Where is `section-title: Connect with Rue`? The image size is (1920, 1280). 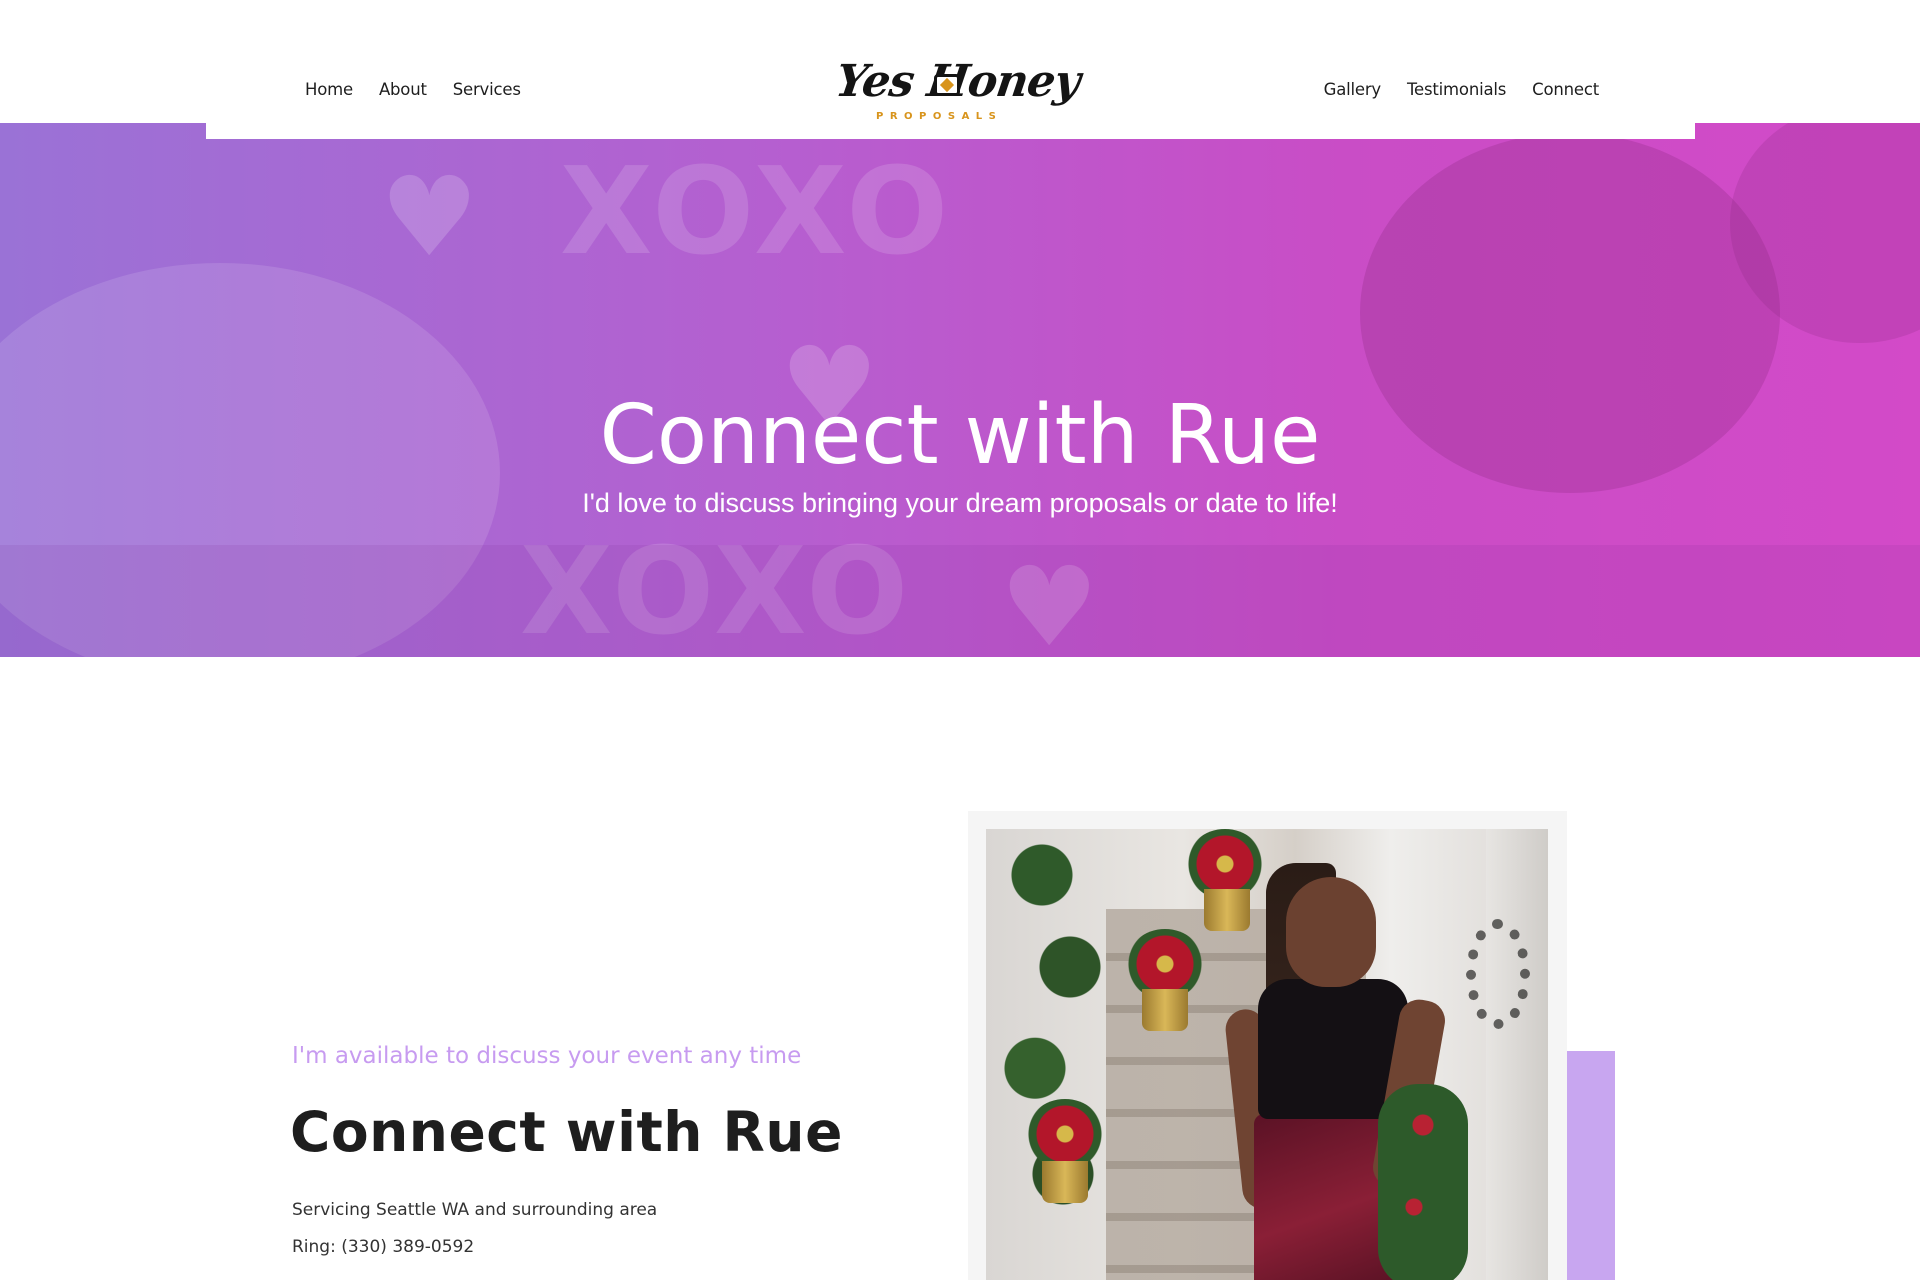
section-title: Connect with Rue is located at coordinates (566, 1132).